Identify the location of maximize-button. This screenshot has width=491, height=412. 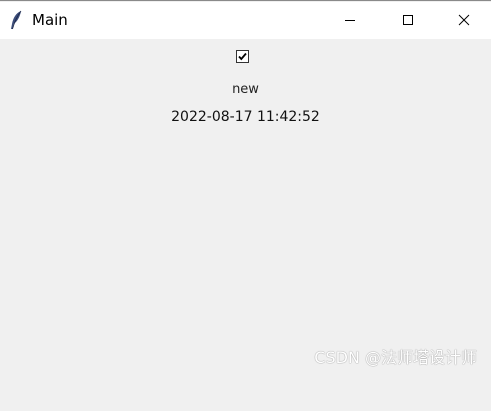
(408, 20).